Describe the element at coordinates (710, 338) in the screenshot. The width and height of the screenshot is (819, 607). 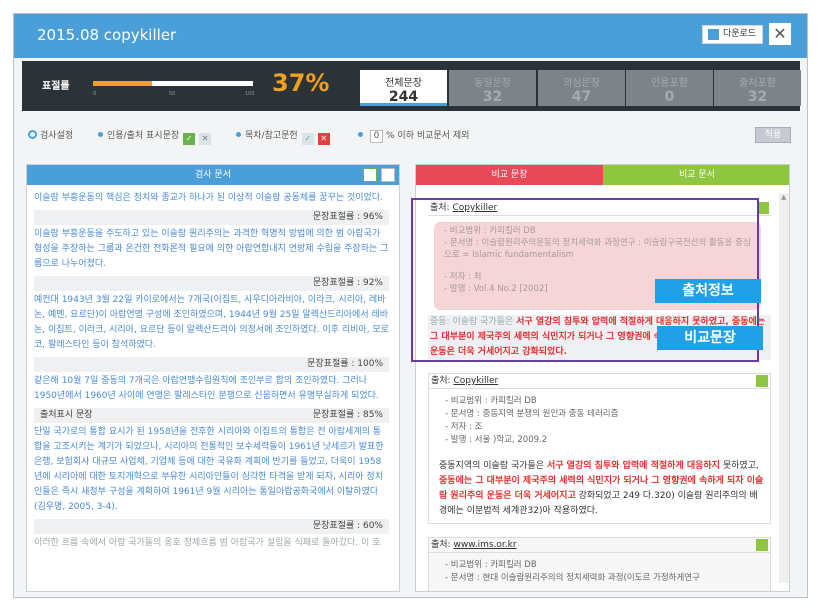
I see `annotation-compare-sentence: 비교문장` at that location.